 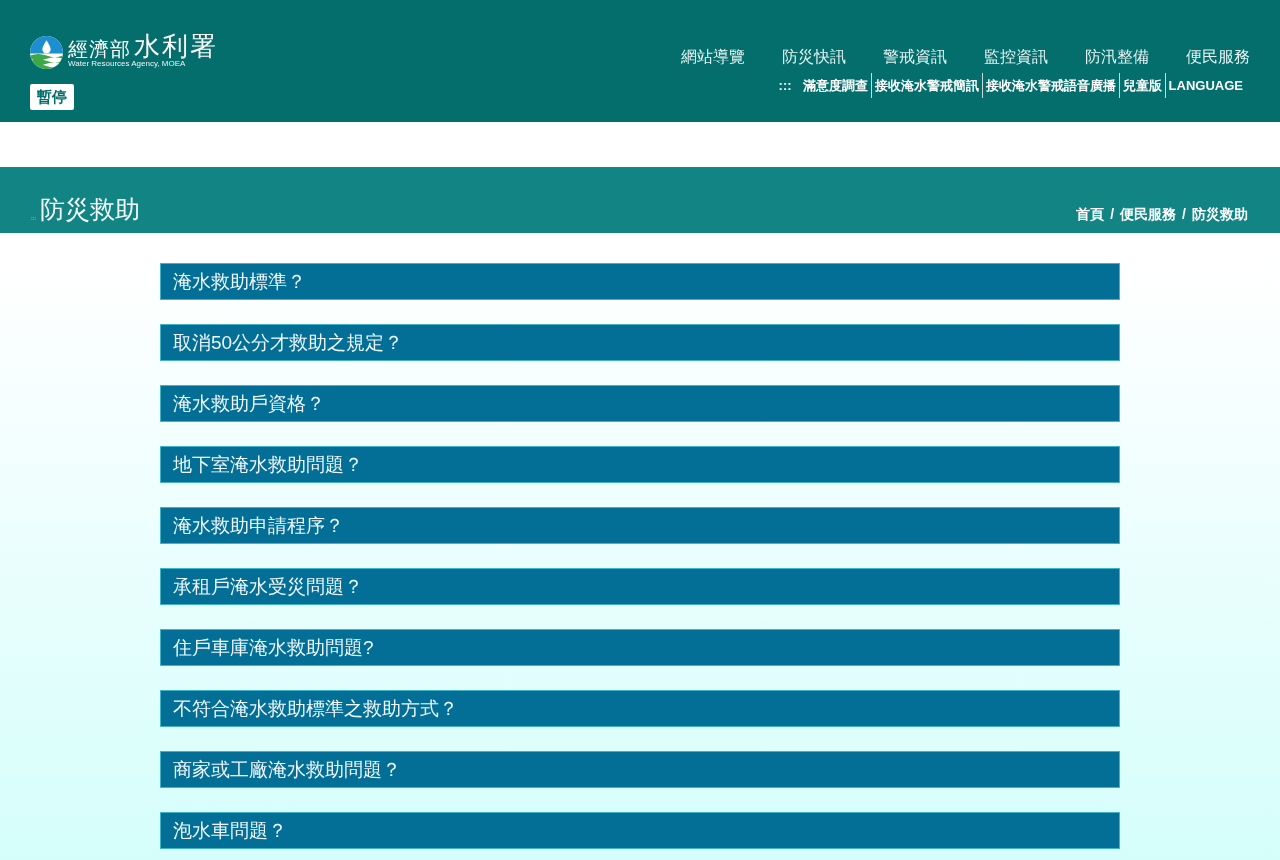 What do you see at coordinates (713, 57) in the screenshot?
I see `nav-link: 網站導覽` at bounding box center [713, 57].